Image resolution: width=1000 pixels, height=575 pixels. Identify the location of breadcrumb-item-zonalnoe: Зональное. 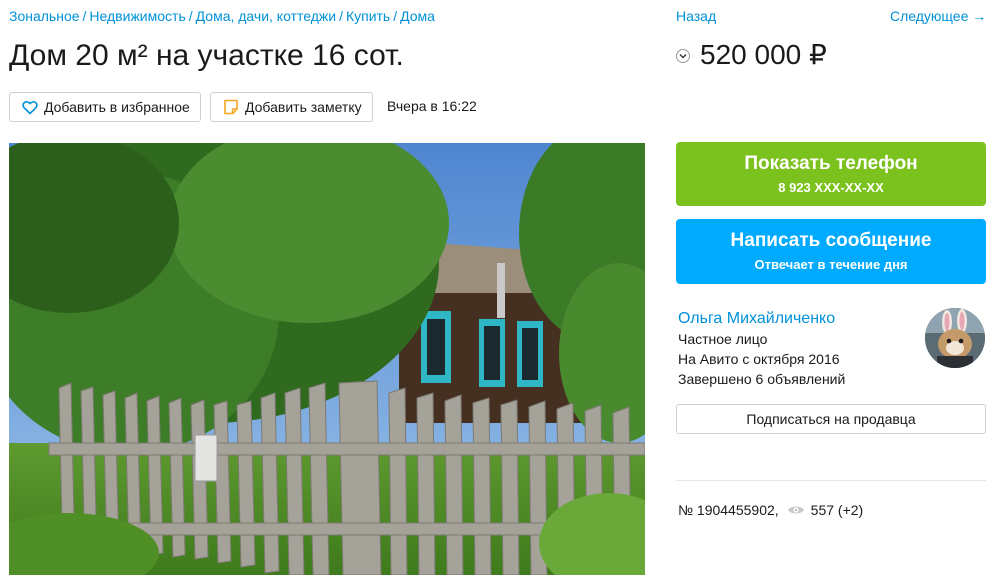
(44, 16).